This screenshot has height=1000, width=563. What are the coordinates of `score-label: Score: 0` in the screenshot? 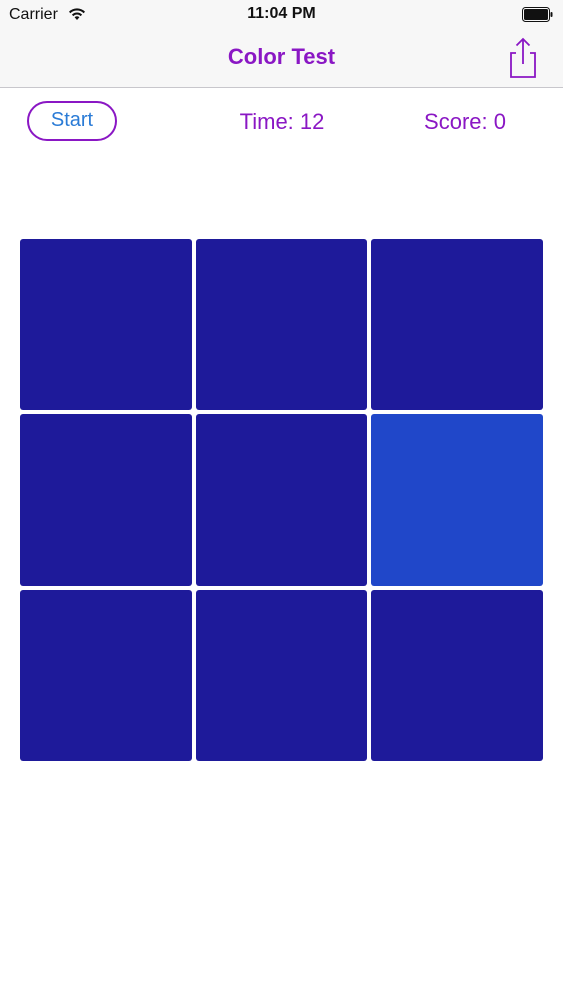 It's located at (465, 121).